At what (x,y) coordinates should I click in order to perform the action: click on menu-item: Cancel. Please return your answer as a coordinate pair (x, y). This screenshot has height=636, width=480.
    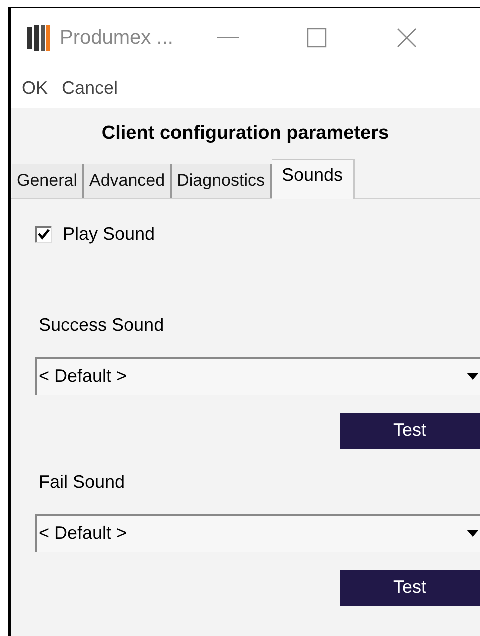
    Looking at the image, I should click on (90, 88).